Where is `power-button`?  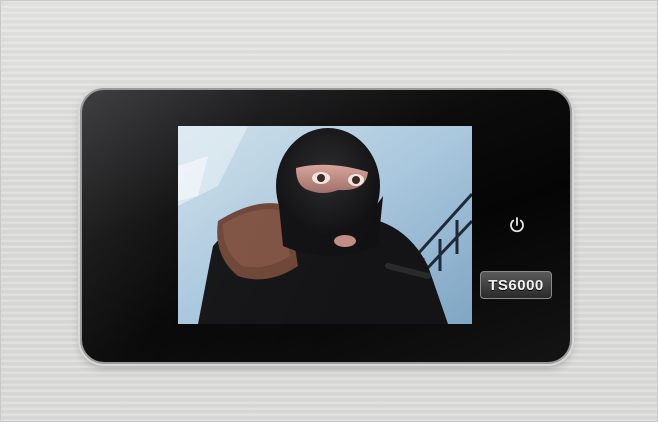
power-button is located at coordinates (517, 225).